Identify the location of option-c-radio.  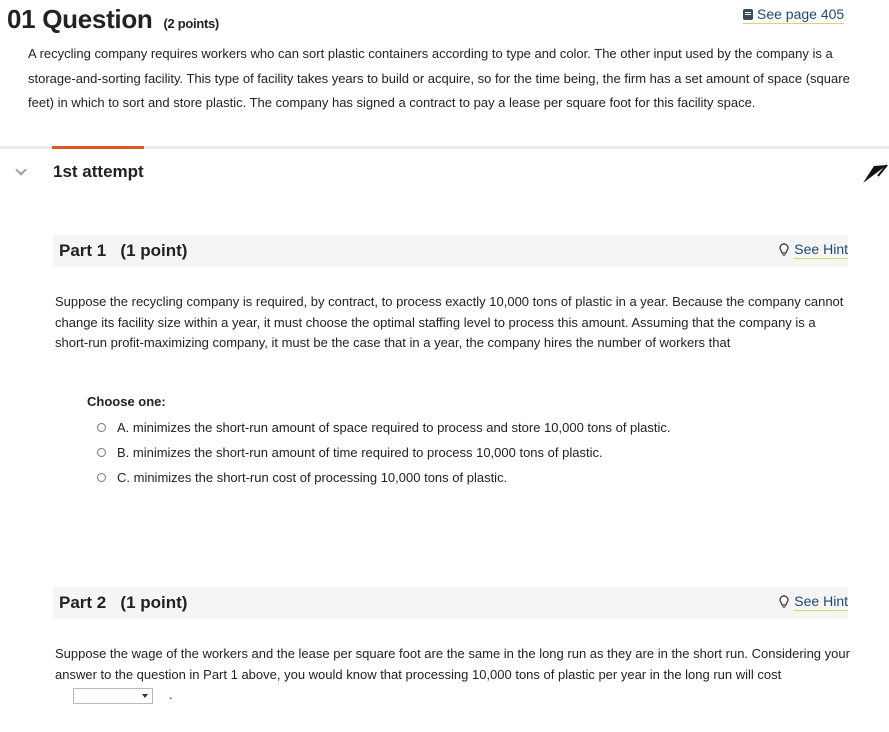
(101, 477).